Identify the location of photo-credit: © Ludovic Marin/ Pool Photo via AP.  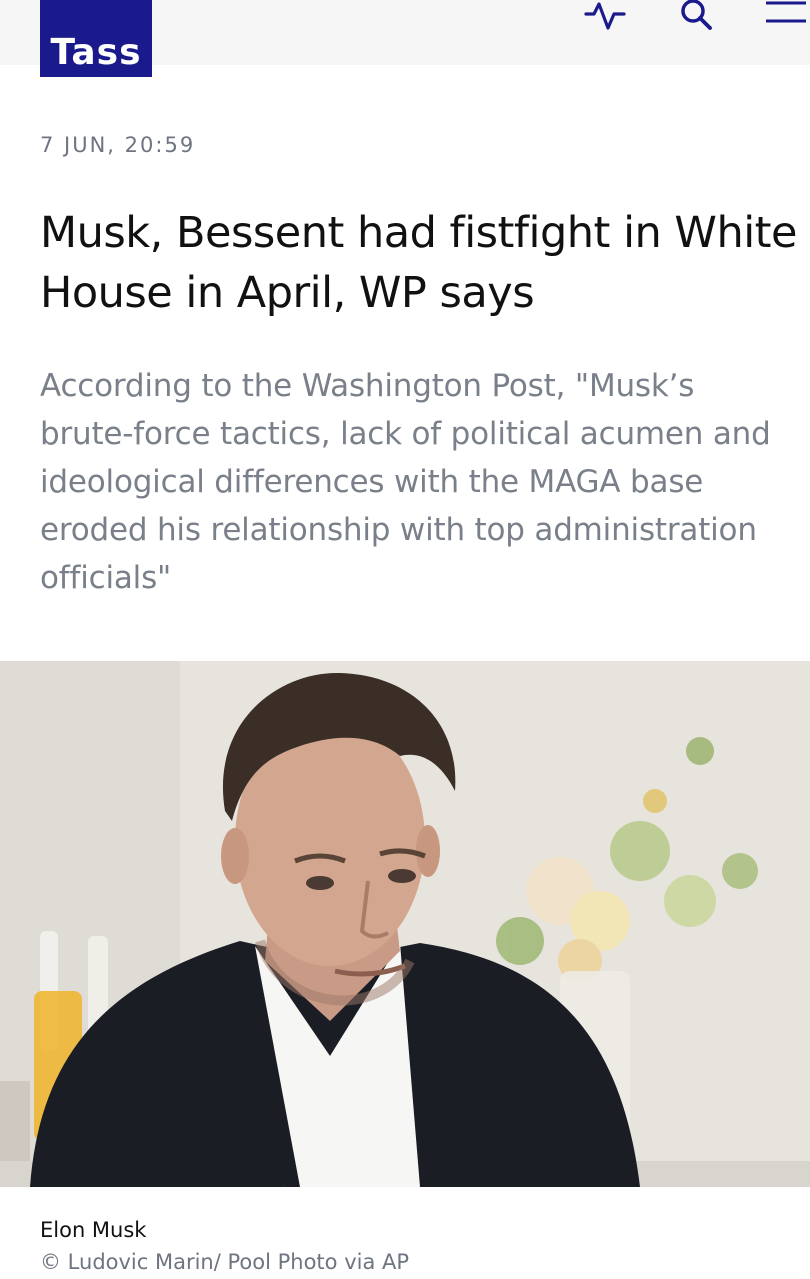
(225, 1262).